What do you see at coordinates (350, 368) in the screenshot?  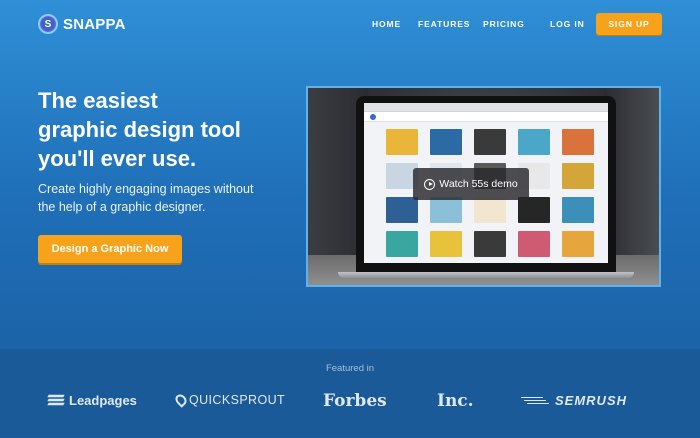 I see `featured-title: Featured in` at bounding box center [350, 368].